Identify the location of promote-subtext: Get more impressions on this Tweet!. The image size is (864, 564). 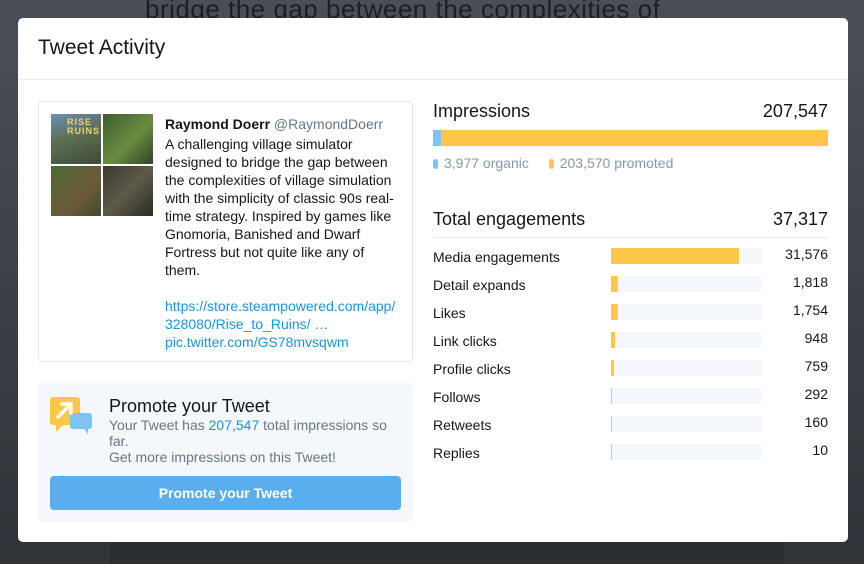
(222, 457).